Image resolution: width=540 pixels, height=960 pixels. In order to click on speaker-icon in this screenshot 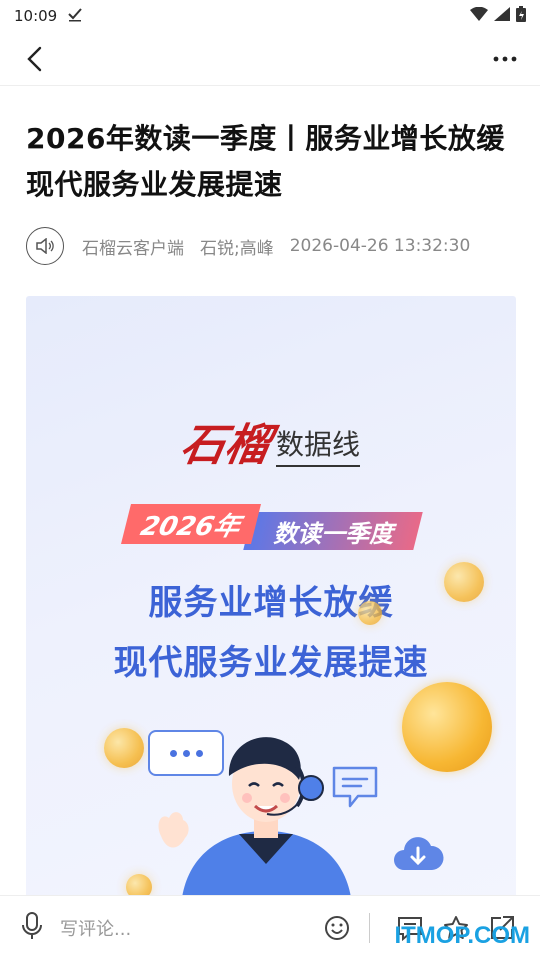, I will do `click(45, 246)`.